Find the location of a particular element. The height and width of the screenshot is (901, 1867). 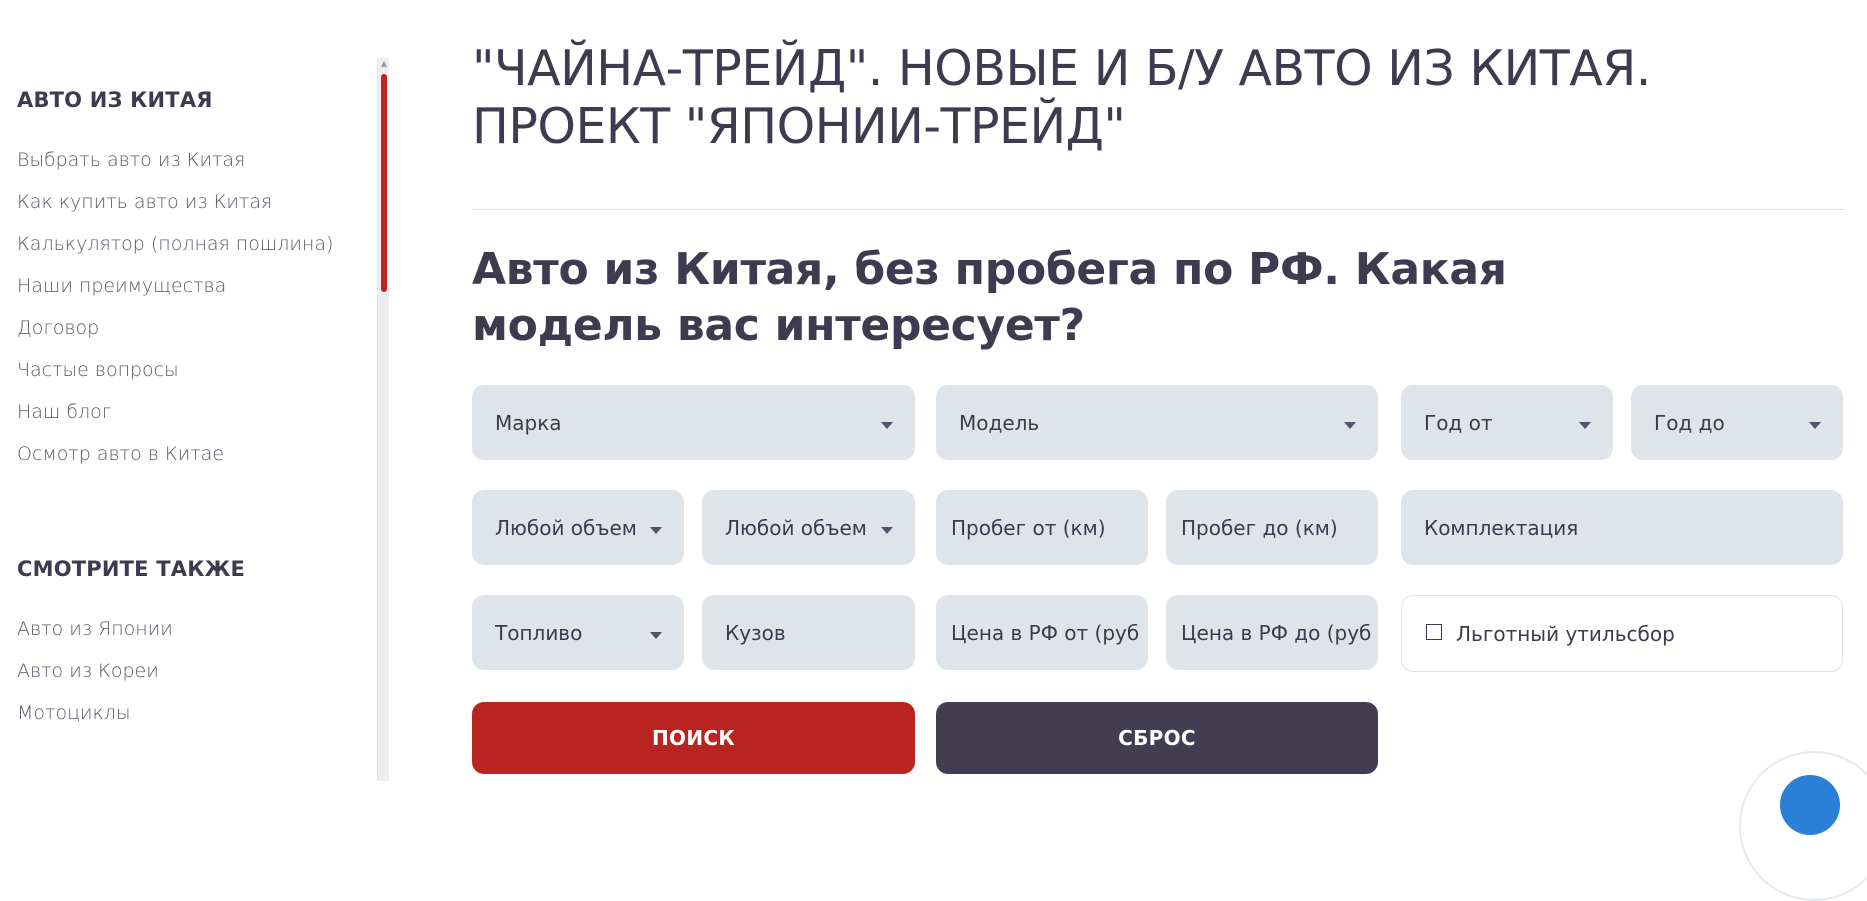

sidebar-scrollbar-thumb is located at coordinates (384, 183).